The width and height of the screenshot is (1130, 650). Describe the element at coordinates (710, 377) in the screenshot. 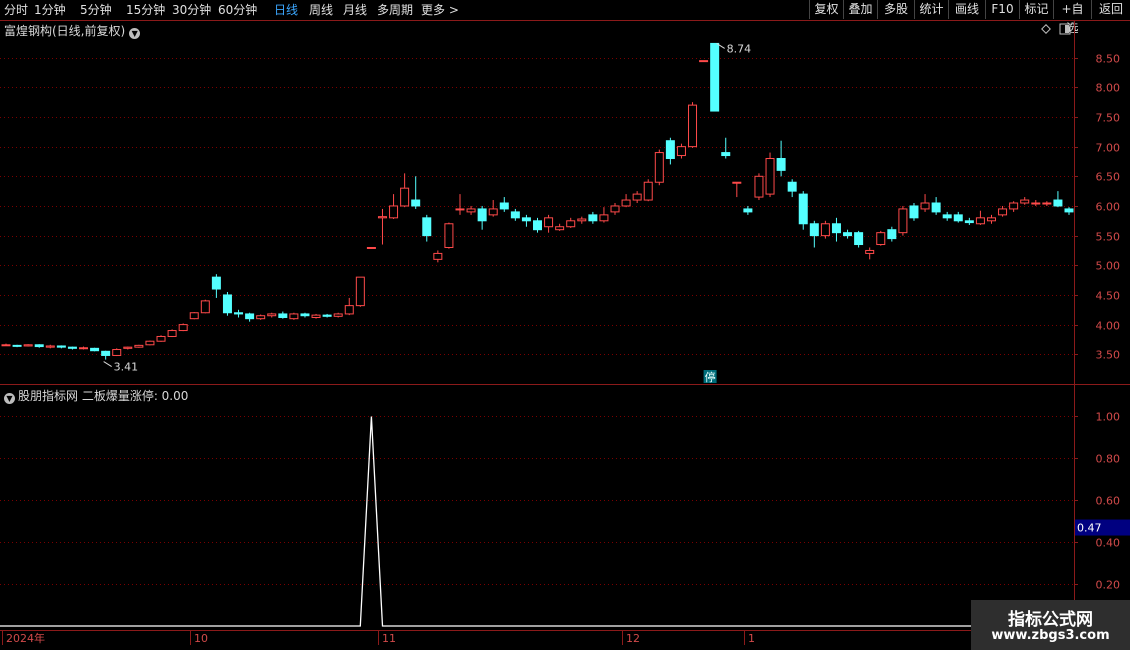

I see `stop-marker: 停` at that location.